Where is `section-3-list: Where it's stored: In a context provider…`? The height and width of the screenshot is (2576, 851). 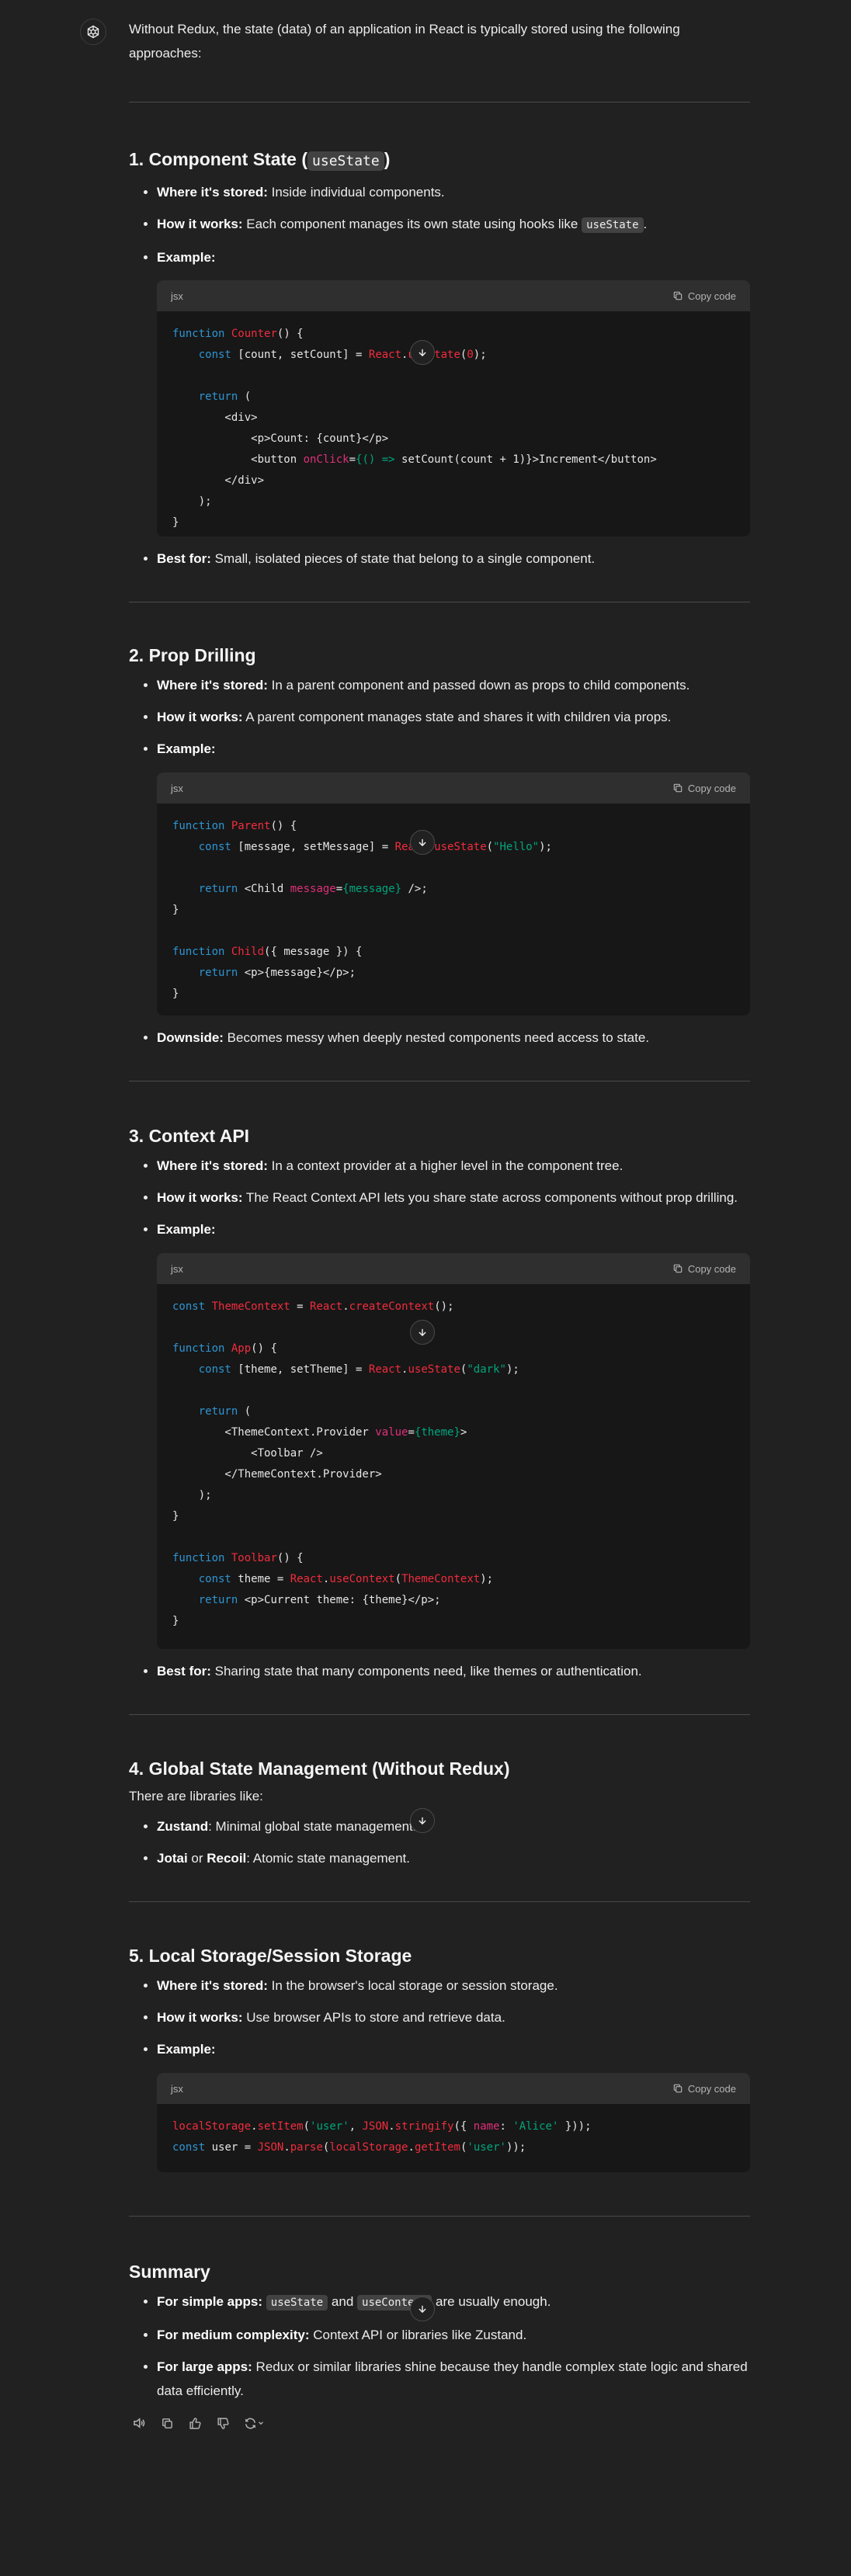
section-3-list: Where it's stored: In a context provider… is located at coordinates (439, 1197).